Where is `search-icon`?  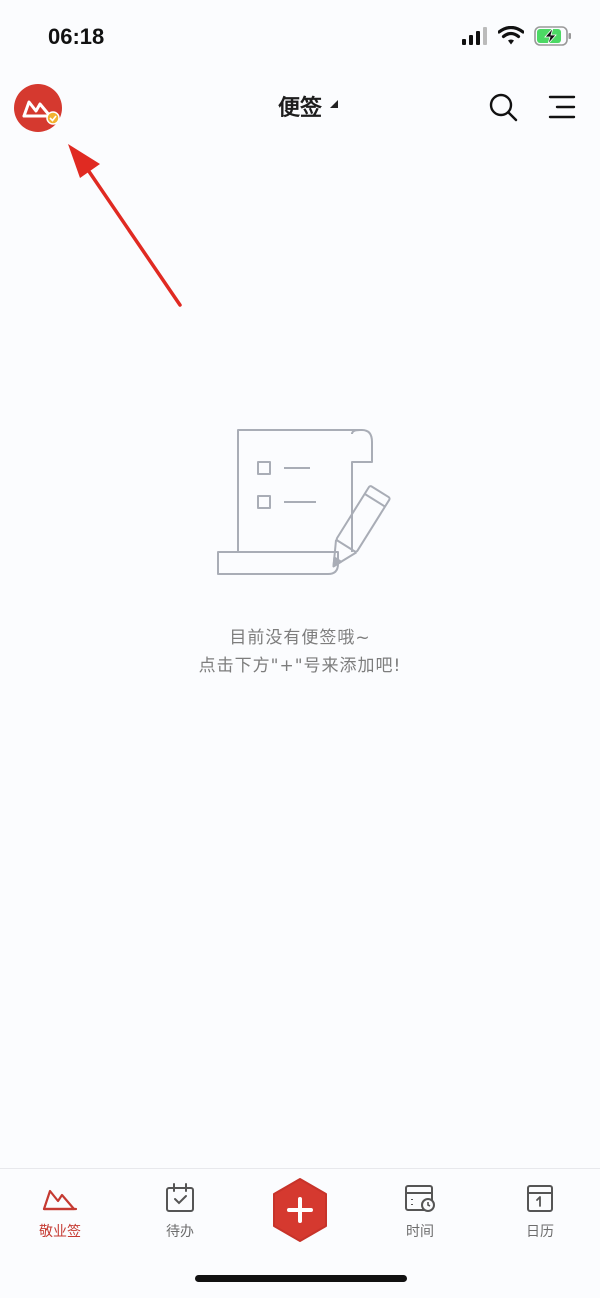
search-icon is located at coordinates (503, 107).